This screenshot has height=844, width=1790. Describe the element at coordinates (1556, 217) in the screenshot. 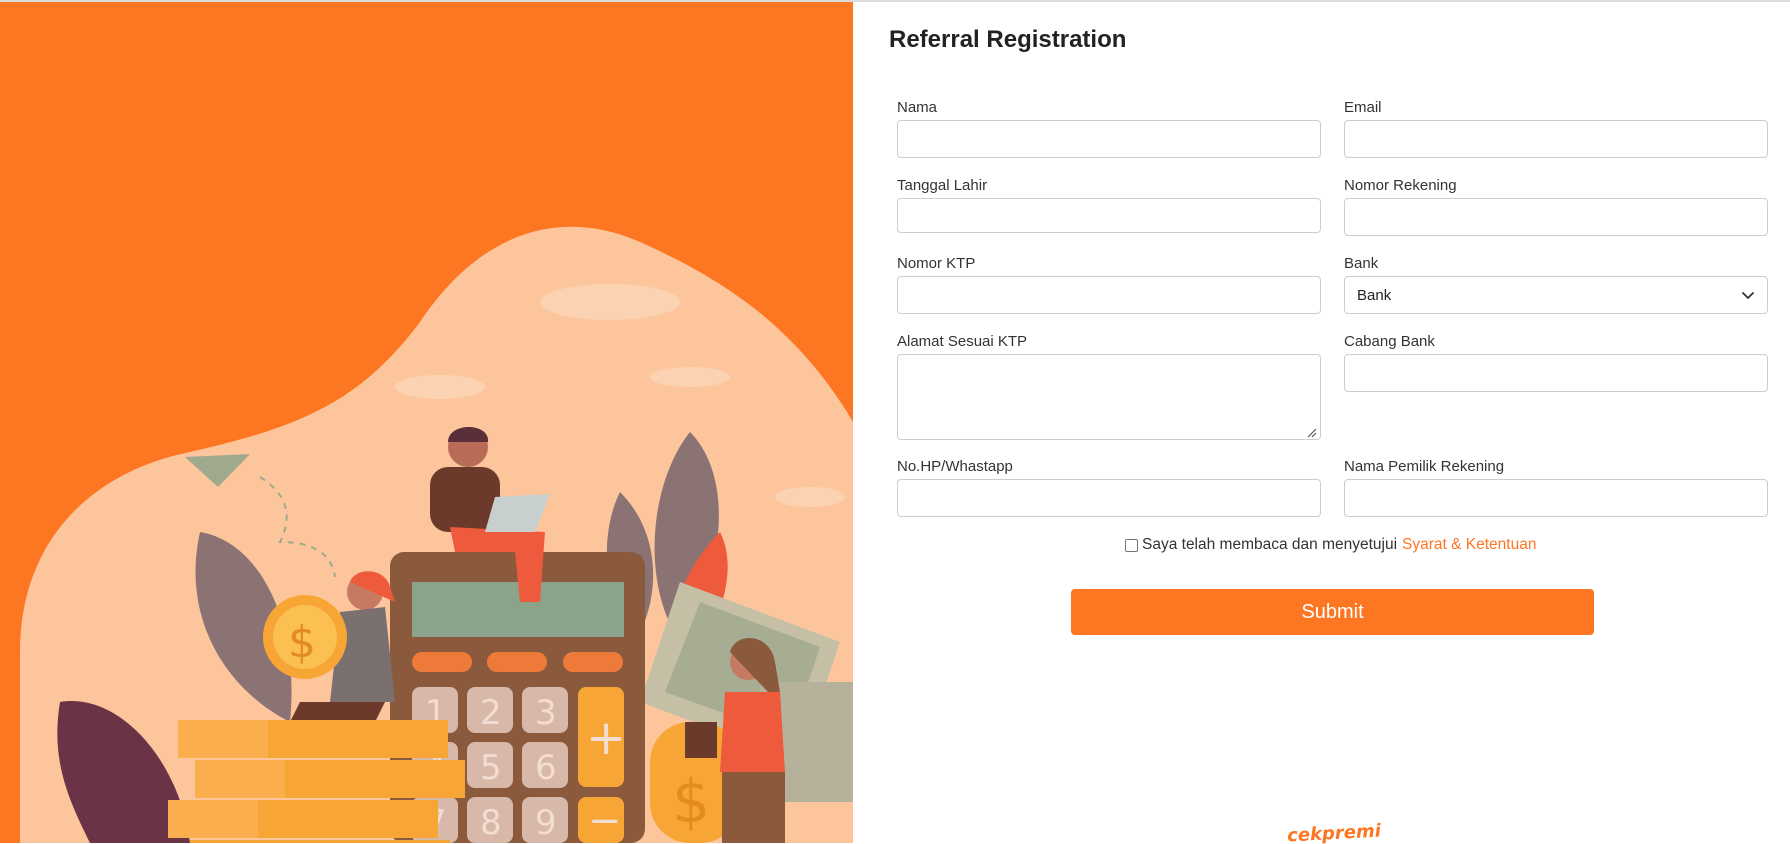

I see `nomor-rekening-input` at that location.